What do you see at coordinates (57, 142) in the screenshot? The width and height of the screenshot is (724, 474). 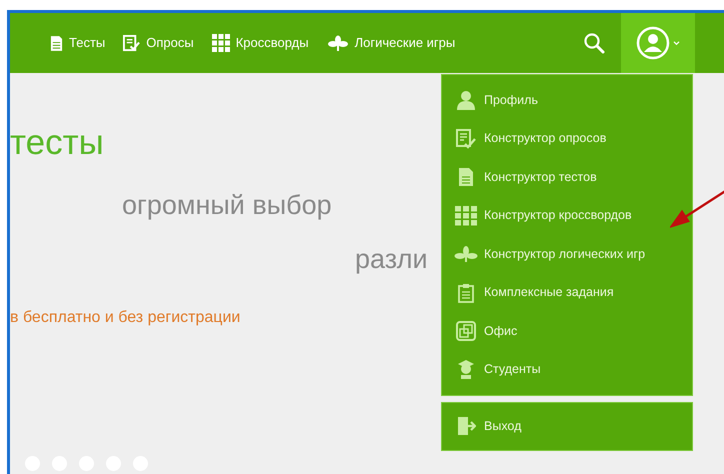 I see `hero-title: тесты` at bounding box center [57, 142].